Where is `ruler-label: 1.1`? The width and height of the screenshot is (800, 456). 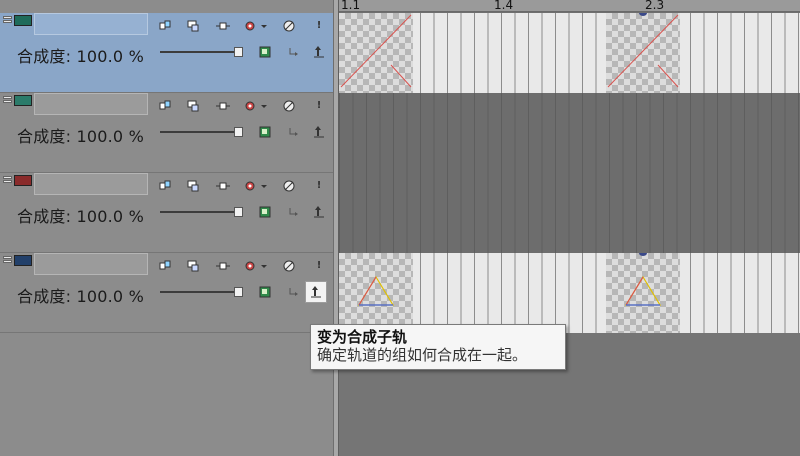
ruler-label: 1.1 is located at coordinates (351, 6).